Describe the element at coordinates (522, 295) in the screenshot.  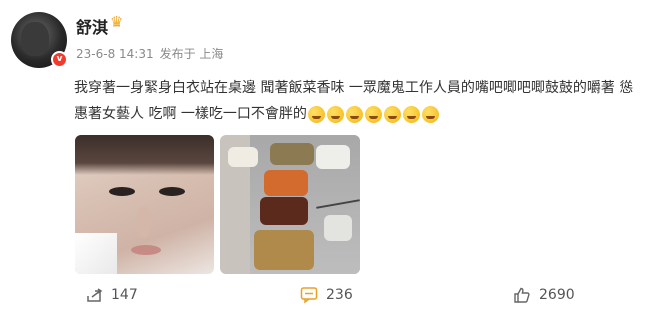
I see `thumbs-up-icon` at that location.